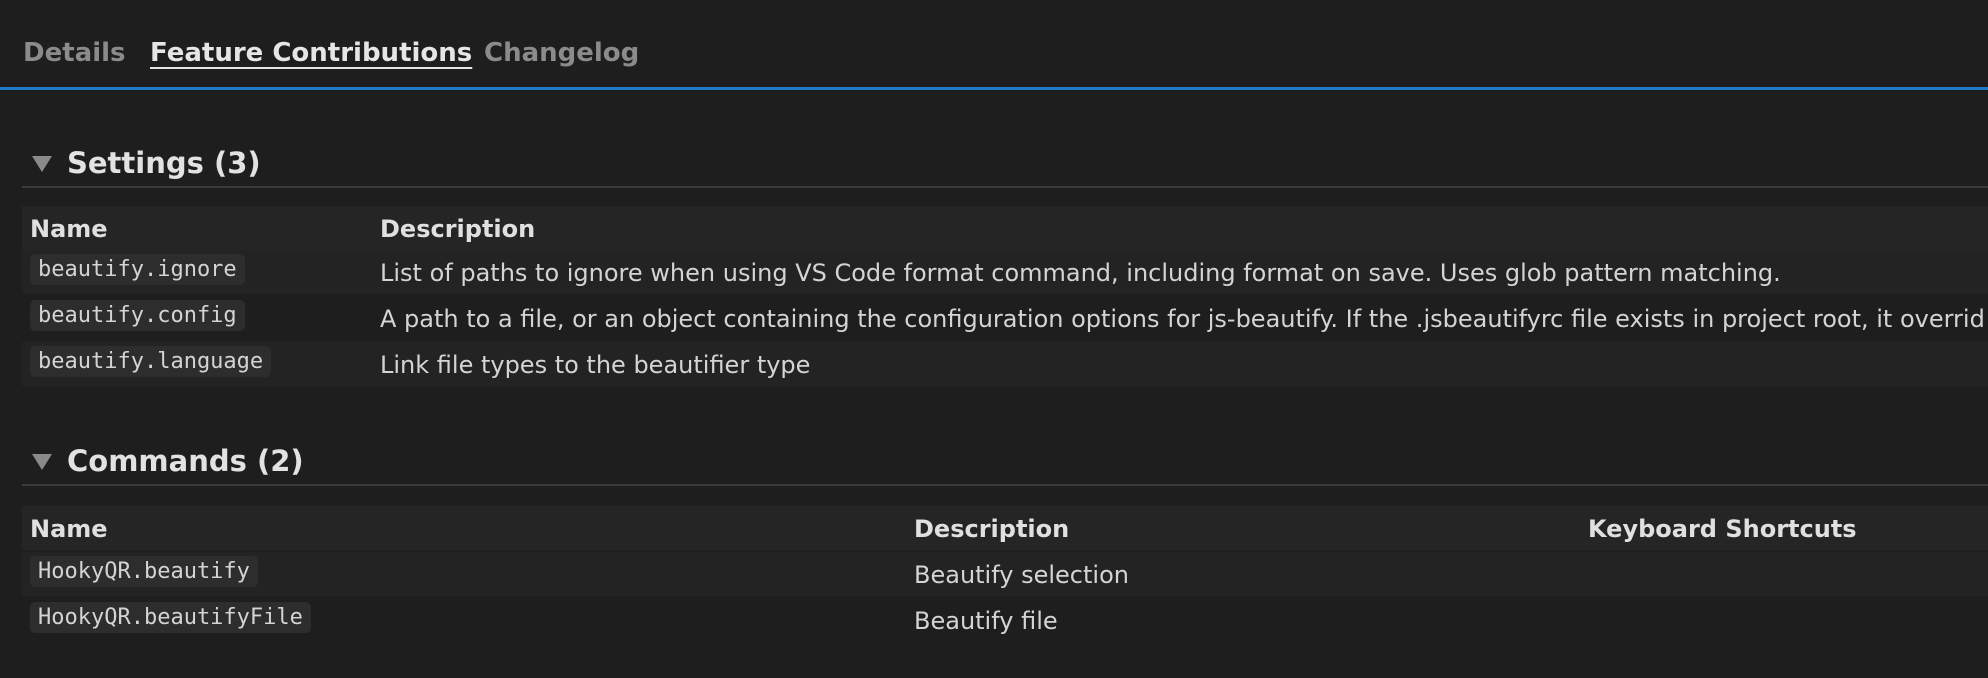 This screenshot has width=1988, height=678. I want to click on table-row: HookyQR.beautifyFile Beautify file, so click(1005, 620).